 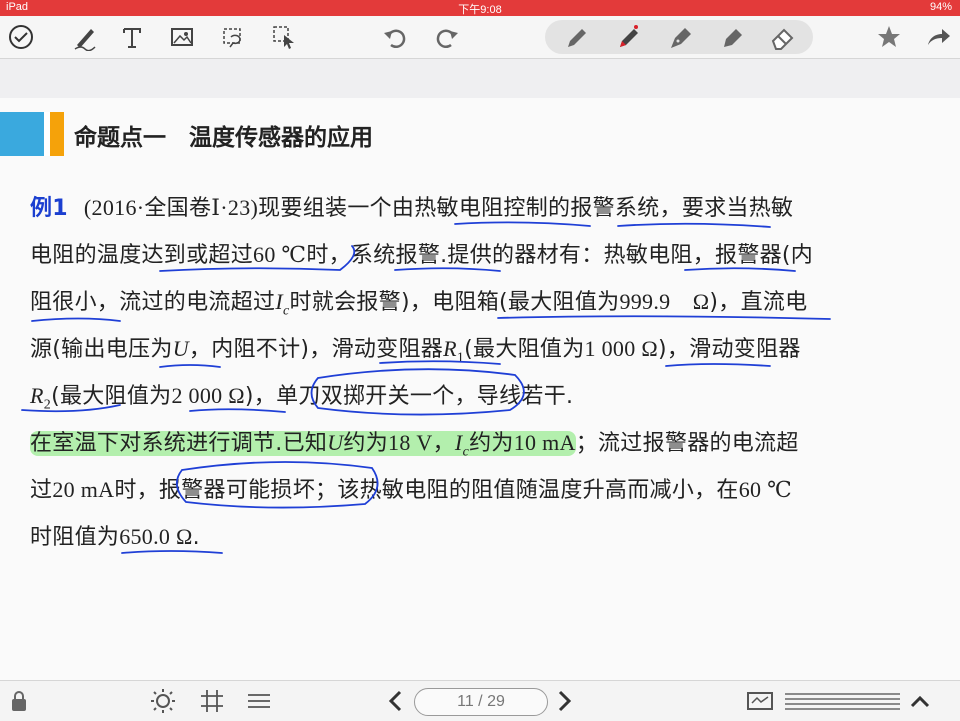 What do you see at coordinates (480, 536) in the screenshot?
I see `text-line-8: 时阻值为650.0 Ω.` at bounding box center [480, 536].